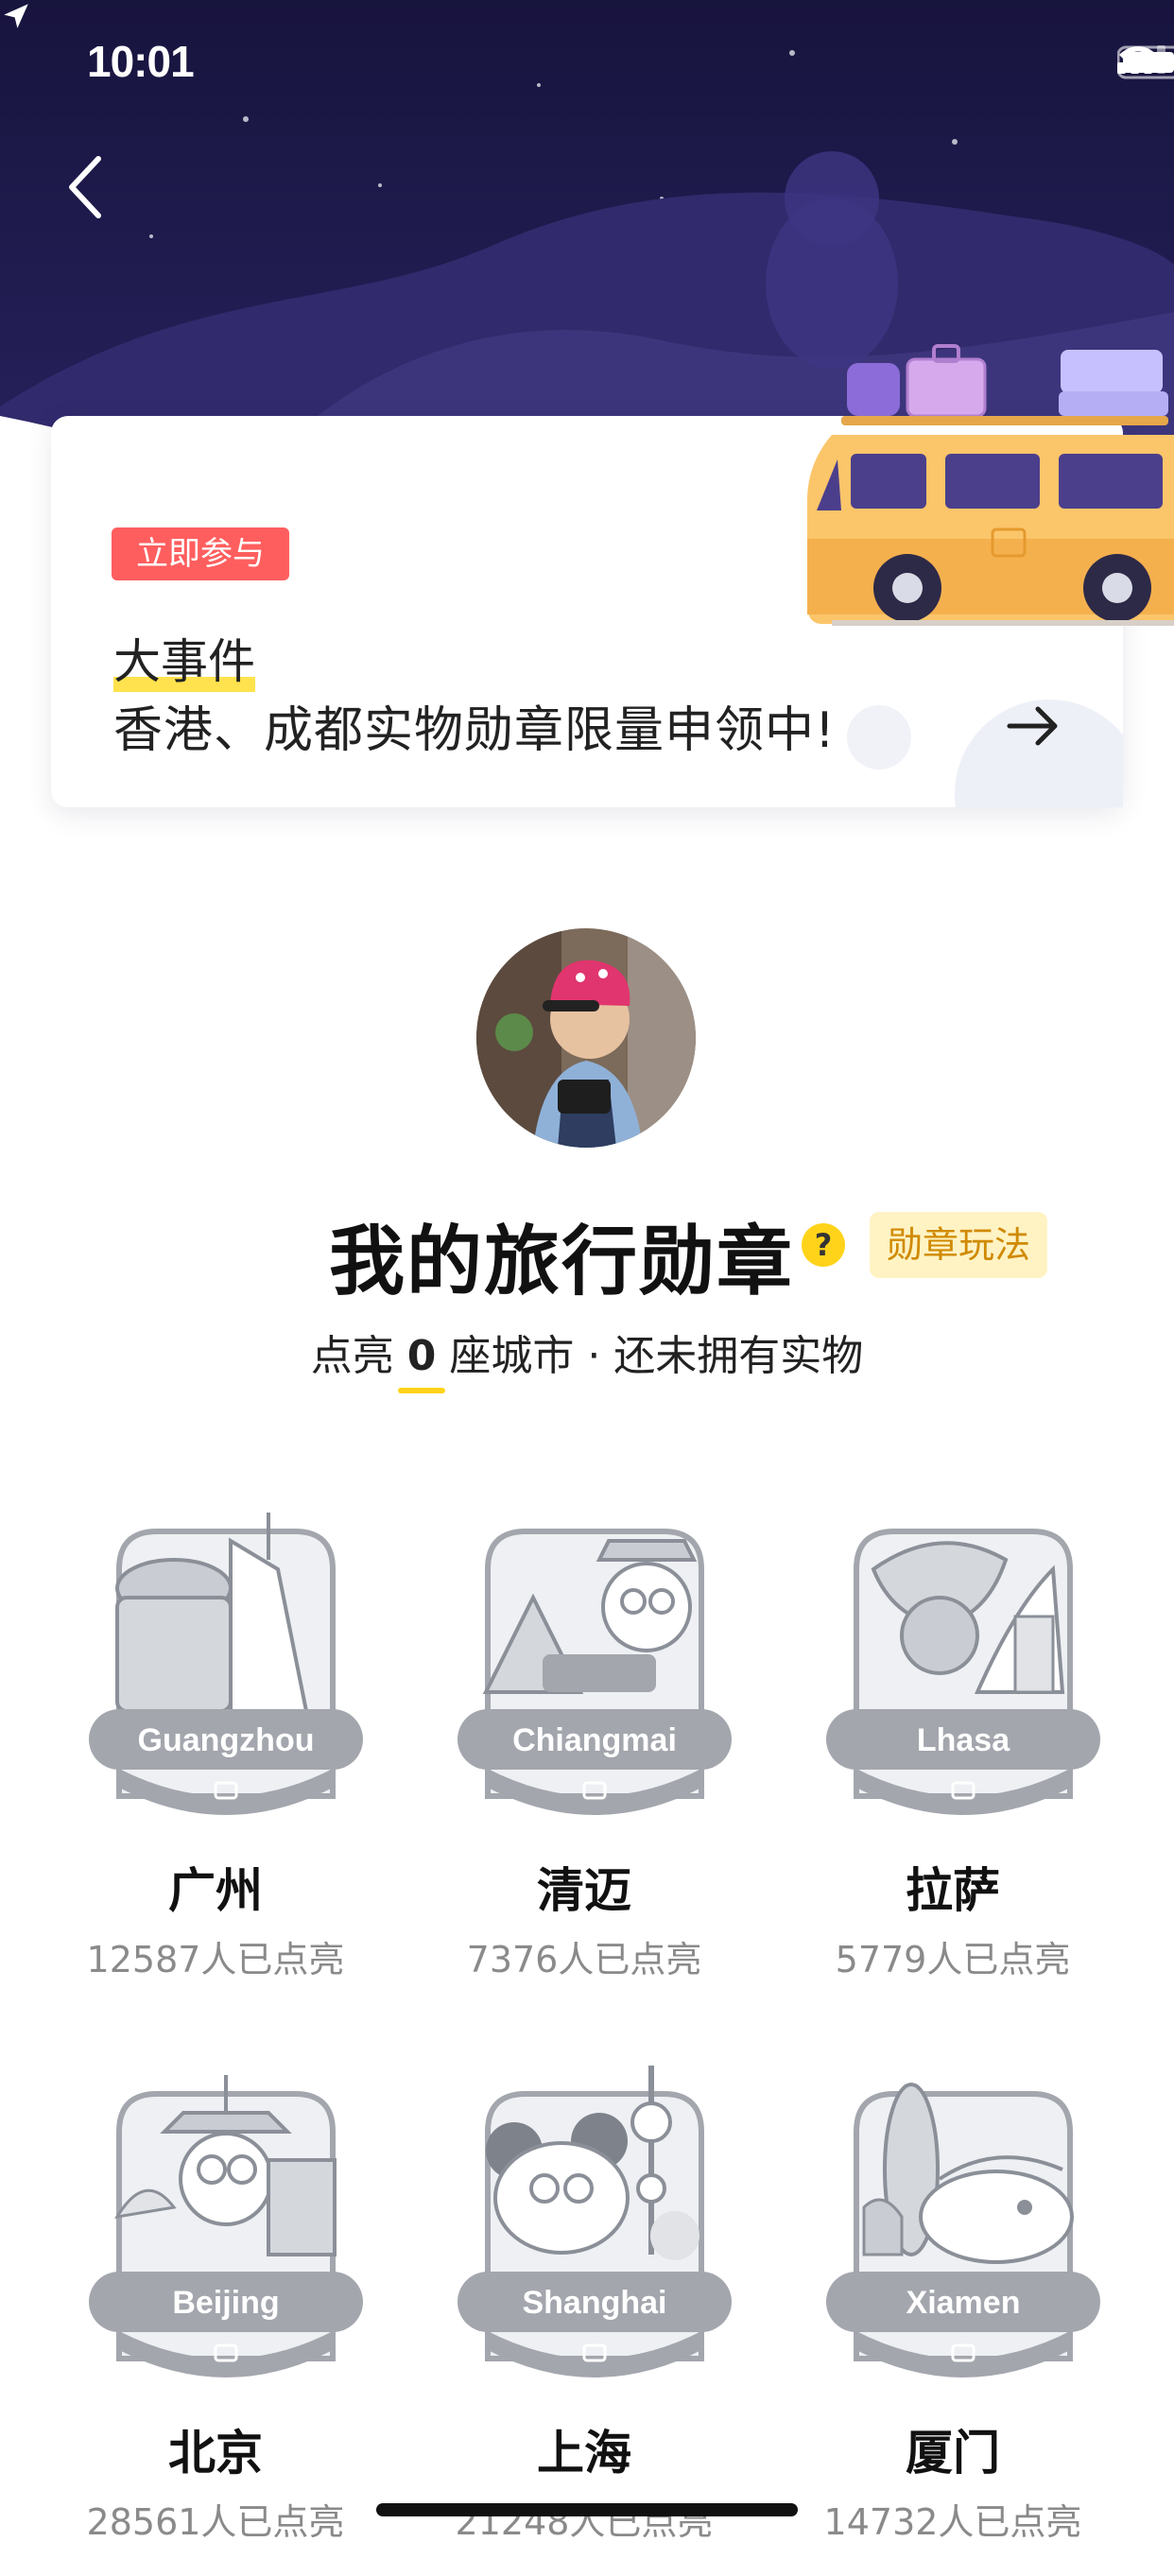 The height and width of the screenshot is (2576, 1174). I want to click on badge-lit-count: 5779人已点亮, so click(953, 1960).